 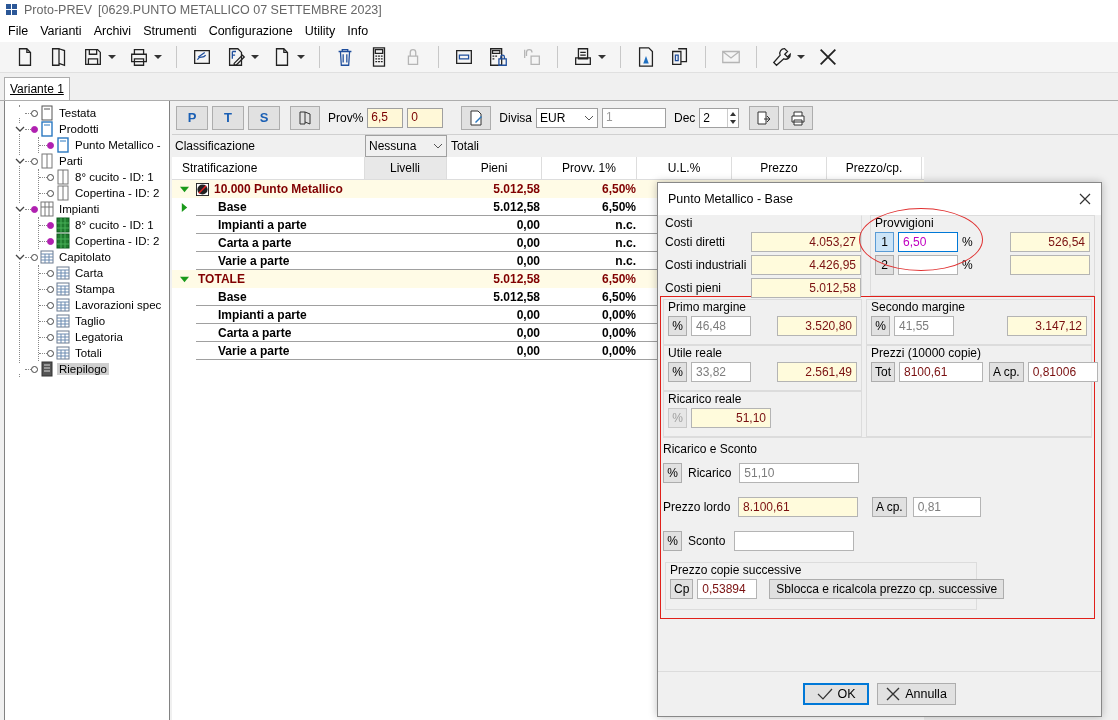 I want to click on column-header: Provv. 1%, so click(x=589, y=168).